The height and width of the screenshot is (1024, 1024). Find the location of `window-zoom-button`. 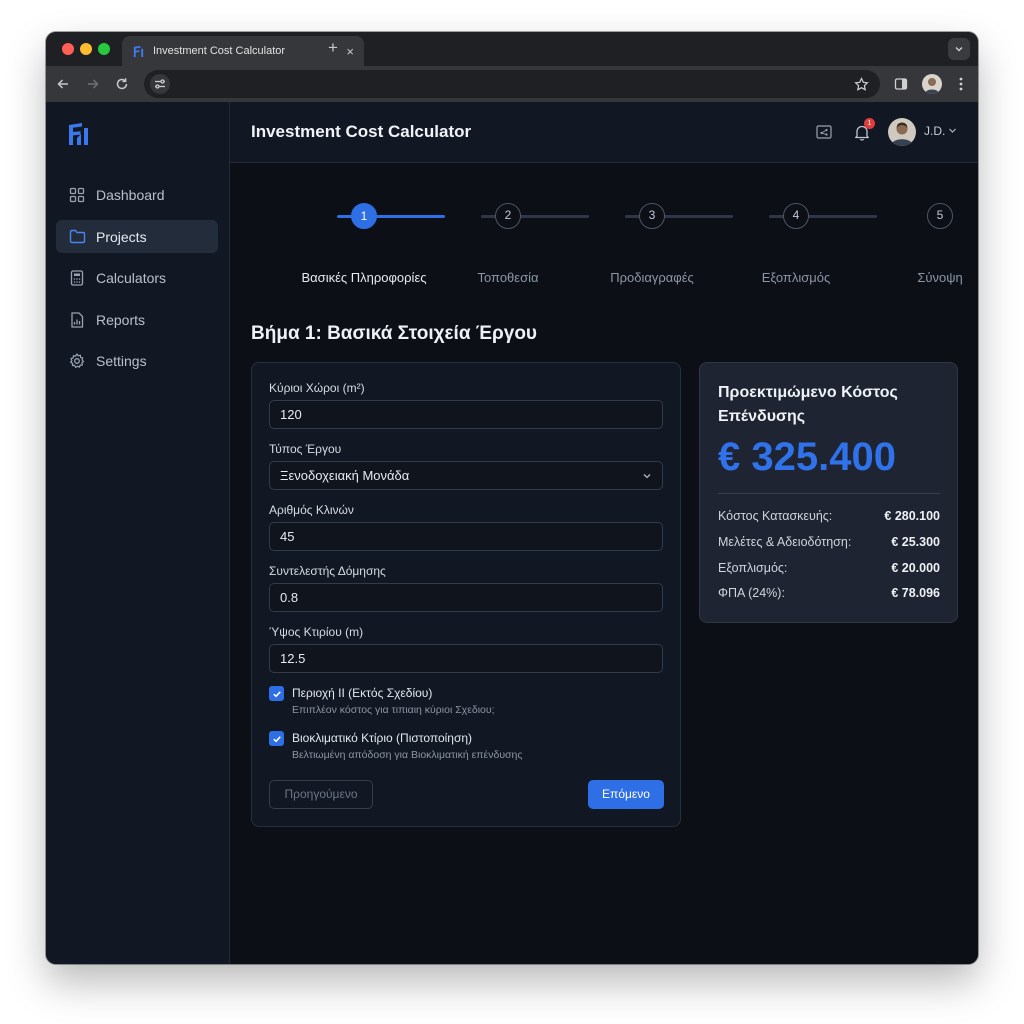

window-zoom-button is located at coordinates (104, 49).